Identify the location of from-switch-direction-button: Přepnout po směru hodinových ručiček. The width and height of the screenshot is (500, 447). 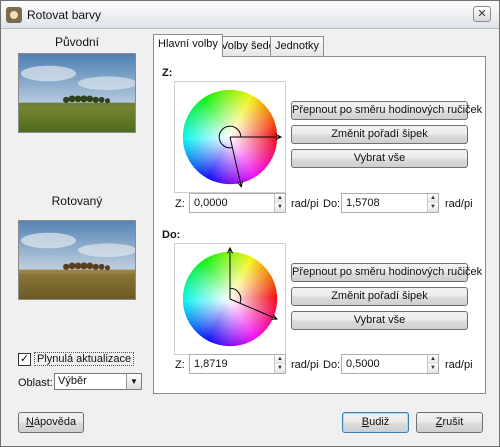
(386, 110).